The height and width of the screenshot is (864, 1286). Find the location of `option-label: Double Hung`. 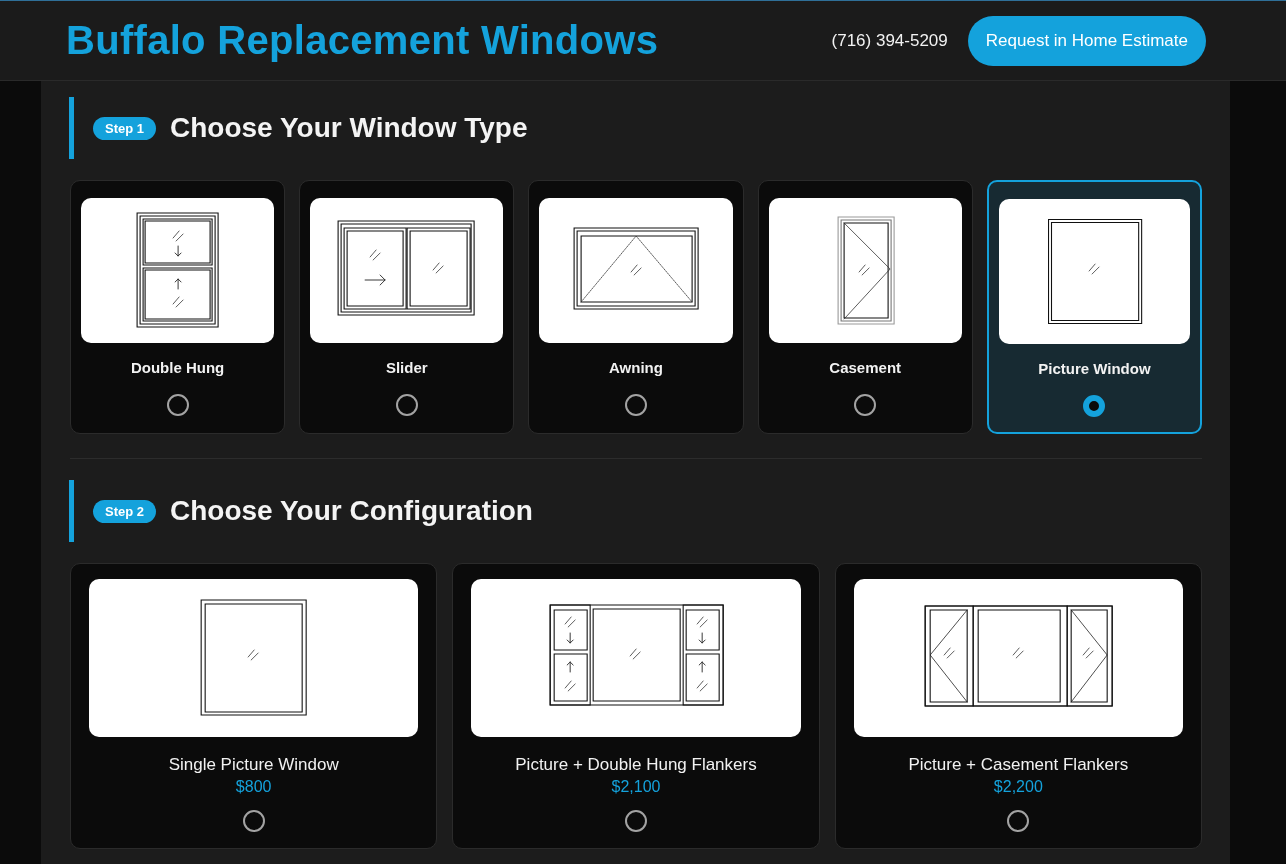

option-label: Double Hung is located at coordinates (177, 368).